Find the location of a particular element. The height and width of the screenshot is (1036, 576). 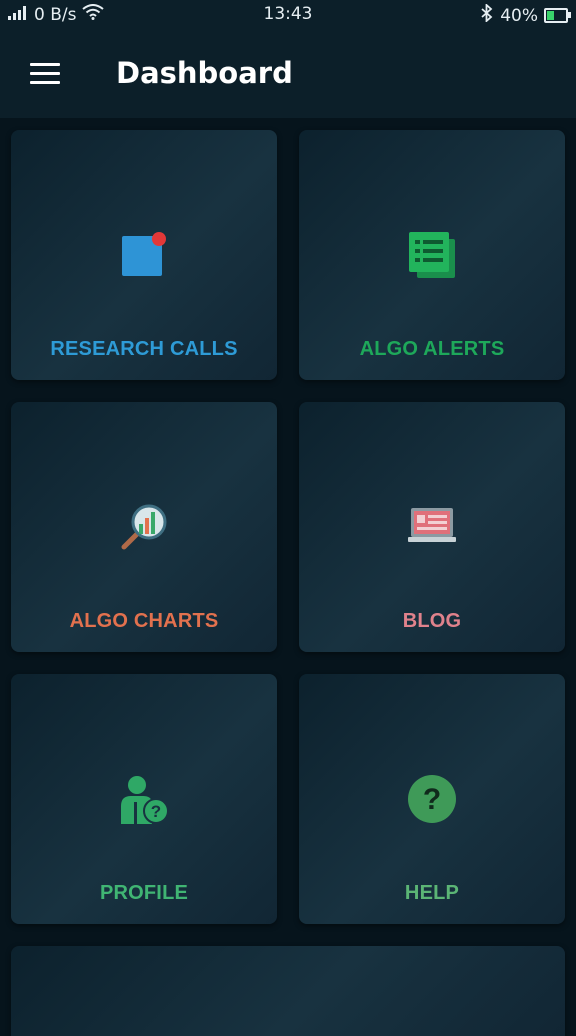

tile-algo-charts: ALGO CHARTS is located at coordinates (144, 527).